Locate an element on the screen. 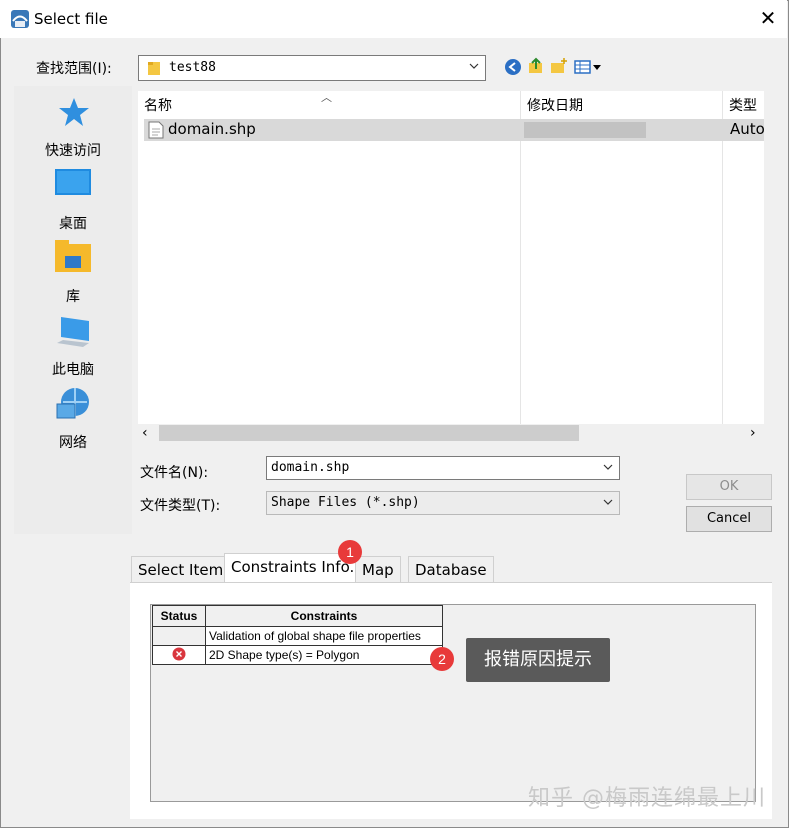 This screenshot has width=789, height=828. computer-icon is located at coordinates (73, 333).